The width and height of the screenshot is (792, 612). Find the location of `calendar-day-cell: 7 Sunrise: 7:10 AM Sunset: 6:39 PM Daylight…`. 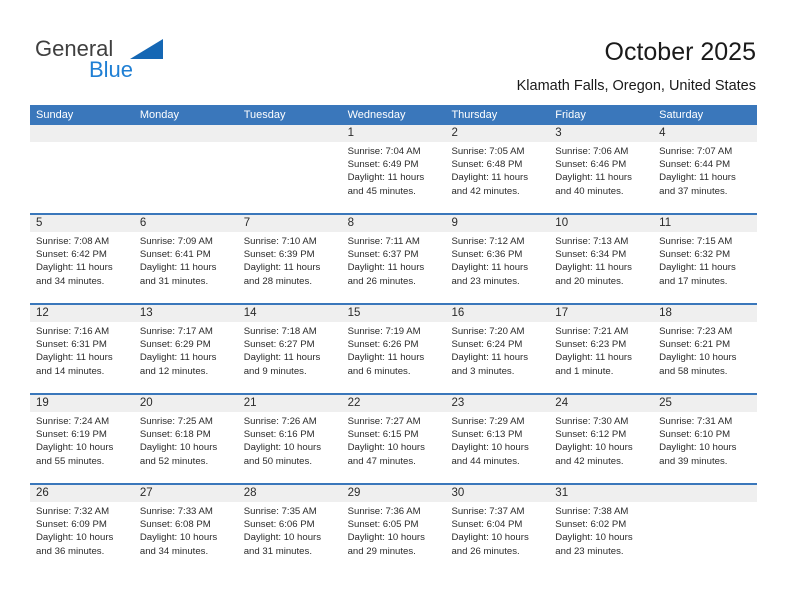

calendar-day-cell: 7 Sunrise: 7:10 AM Sunset: 6:39 PM Daylight… is located at coordinates (289, 259).